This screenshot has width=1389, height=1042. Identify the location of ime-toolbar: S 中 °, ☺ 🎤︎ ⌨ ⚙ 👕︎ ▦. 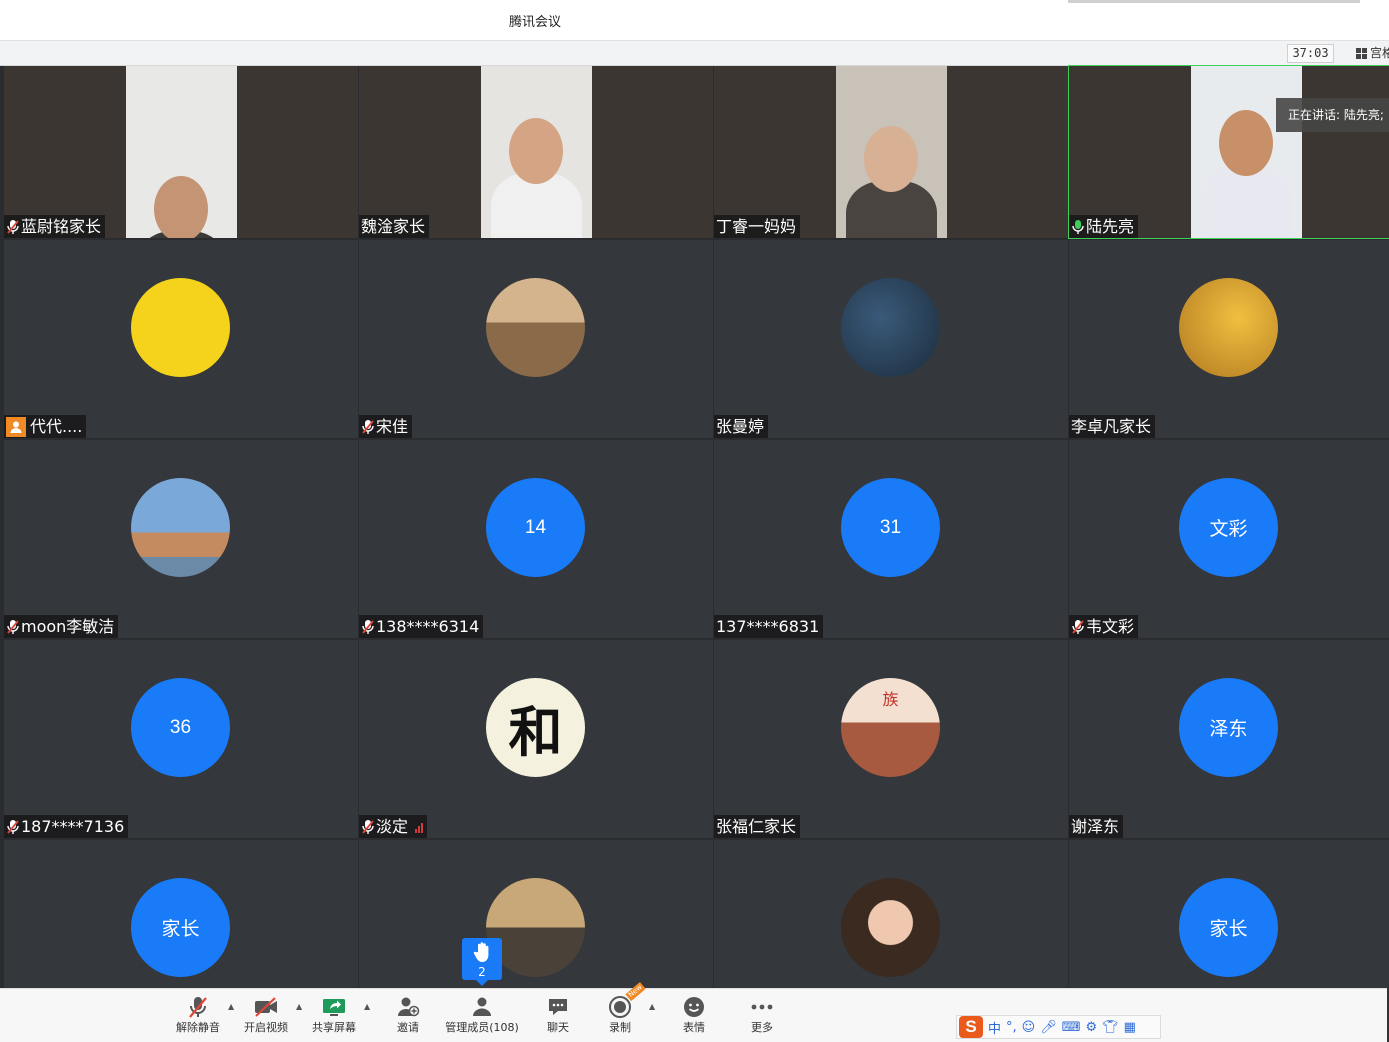
(1058, 1027).